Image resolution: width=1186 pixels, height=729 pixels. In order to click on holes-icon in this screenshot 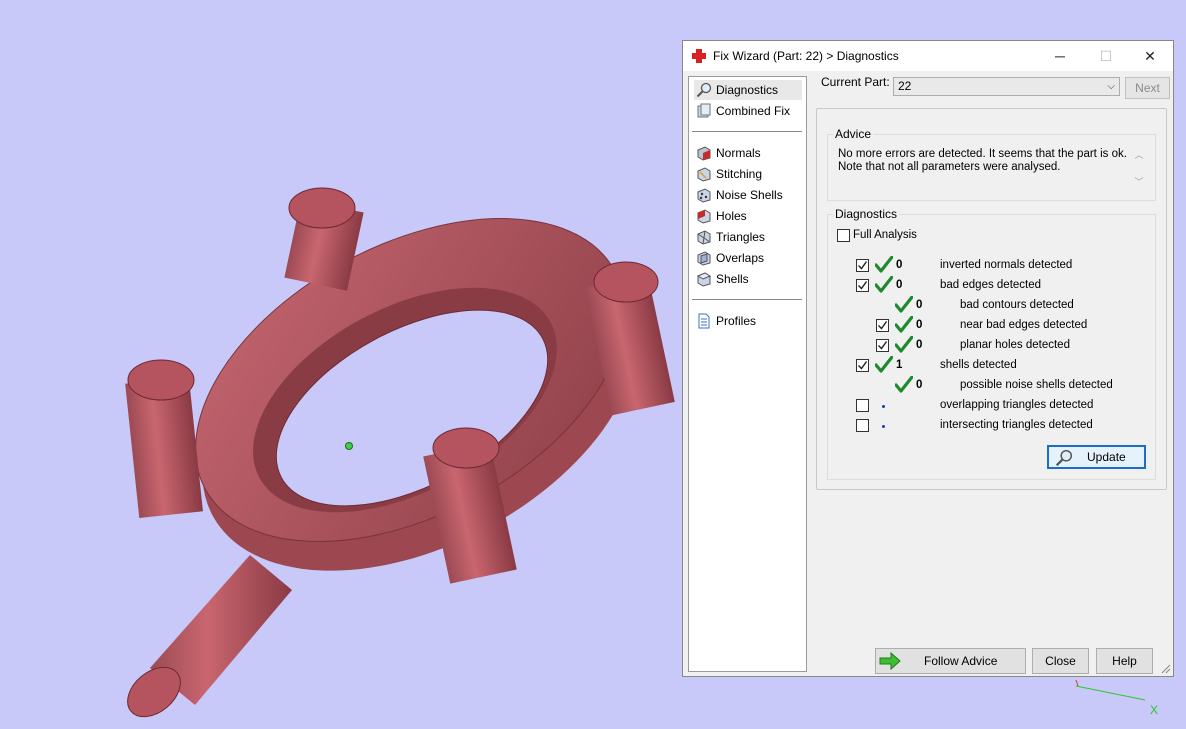, I will do `click(704, 216)`.